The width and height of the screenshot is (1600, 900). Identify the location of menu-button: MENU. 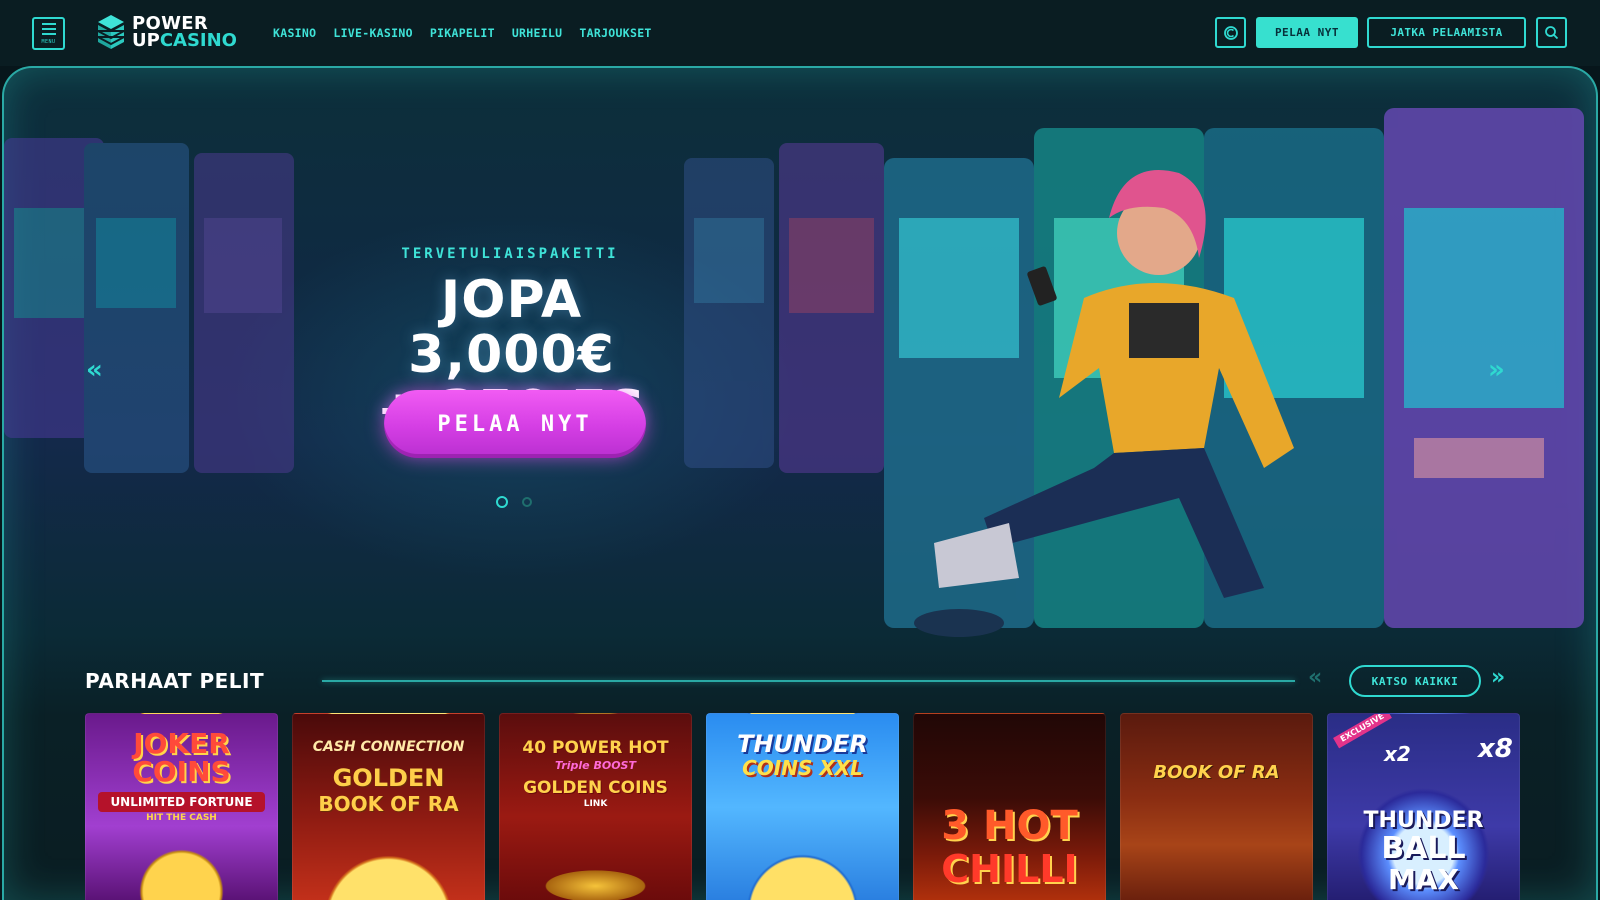
(48, 33).